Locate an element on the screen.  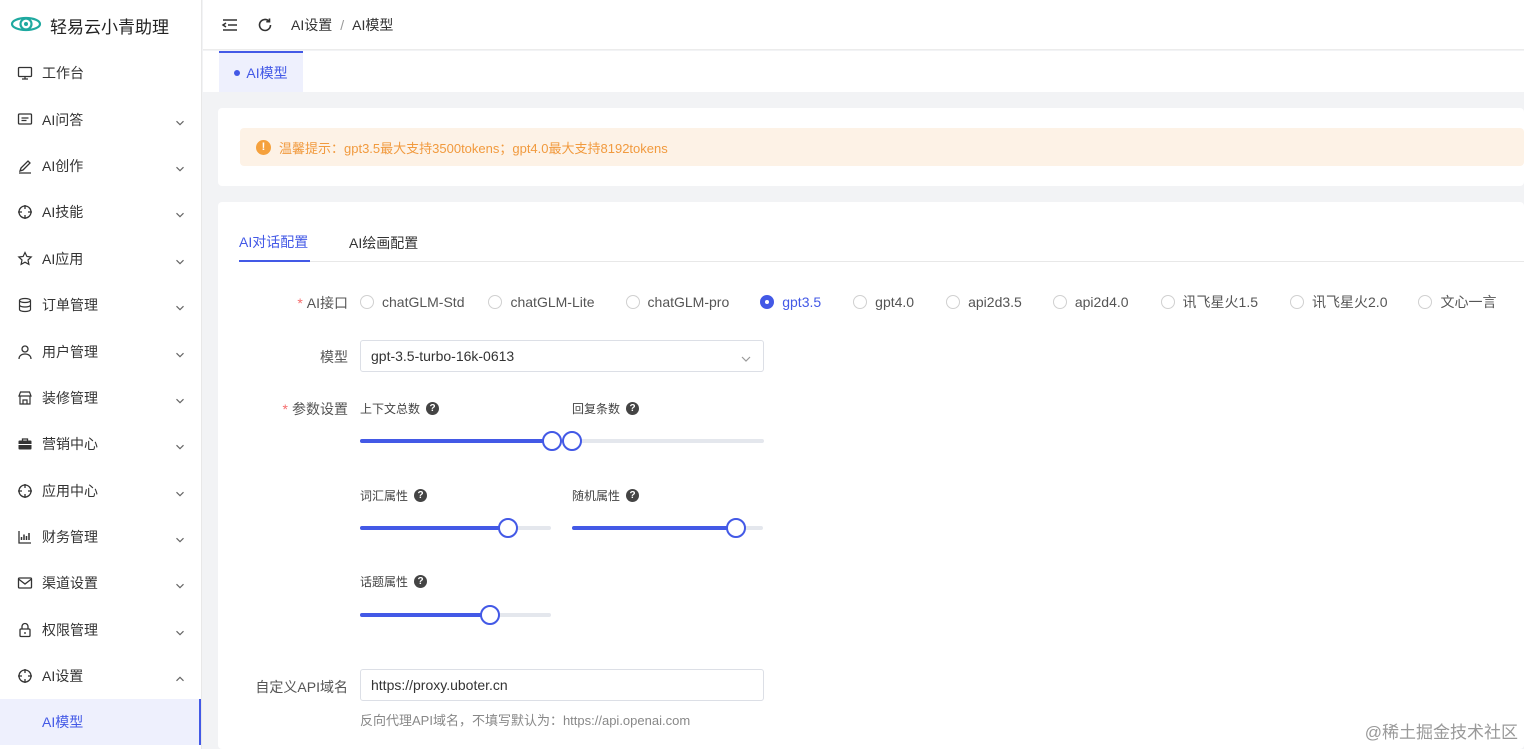
slider-thumb-reply is located at coordinates (572, 441).